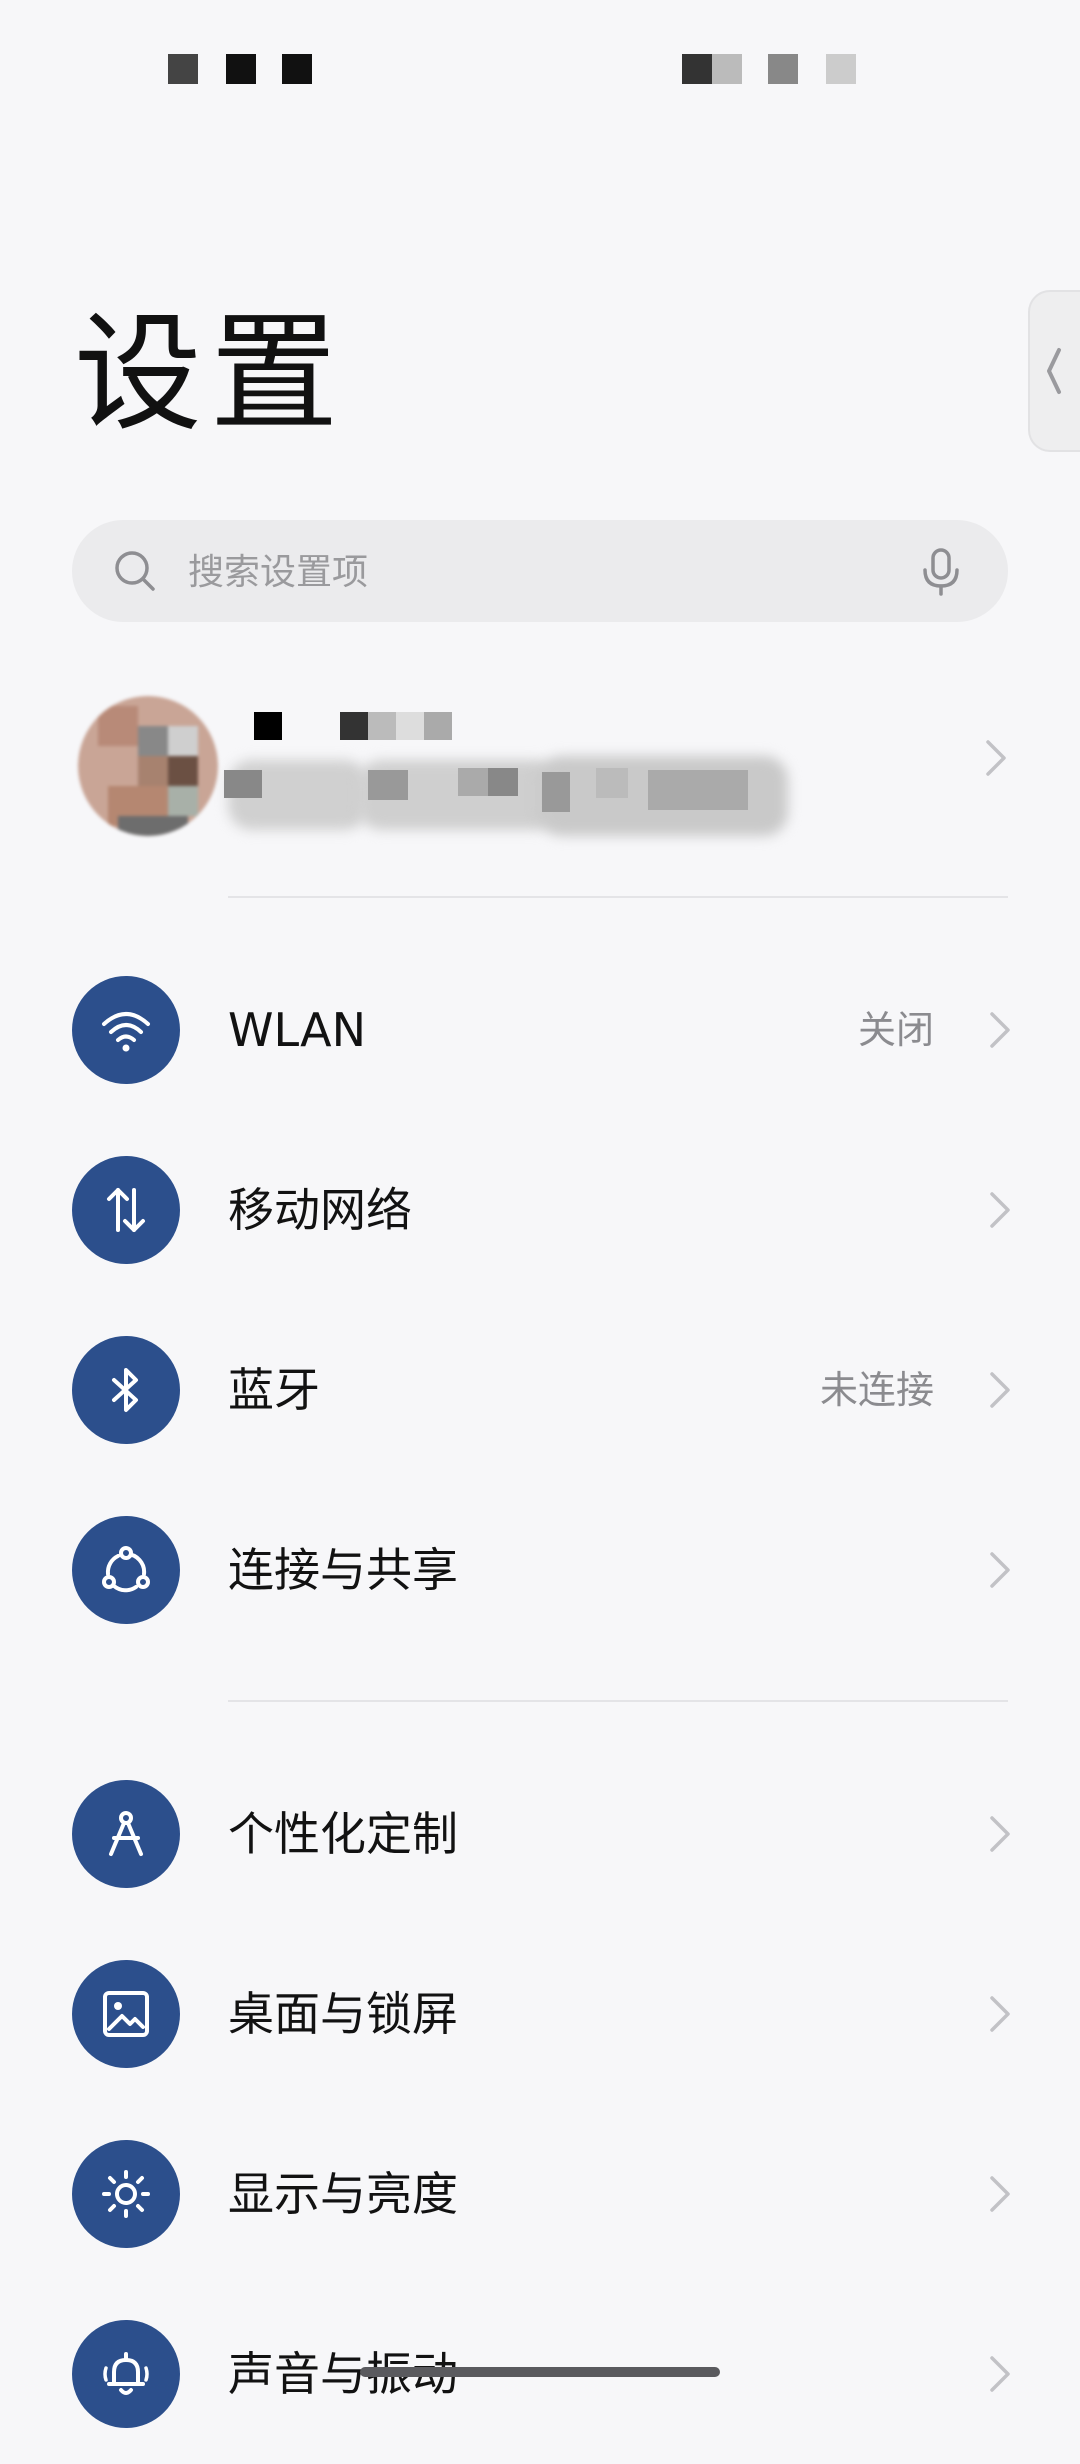 This screenshot has width=1080, height=2464. I want to click on settings-row-label: 蓝牙, so click(274, 1390).